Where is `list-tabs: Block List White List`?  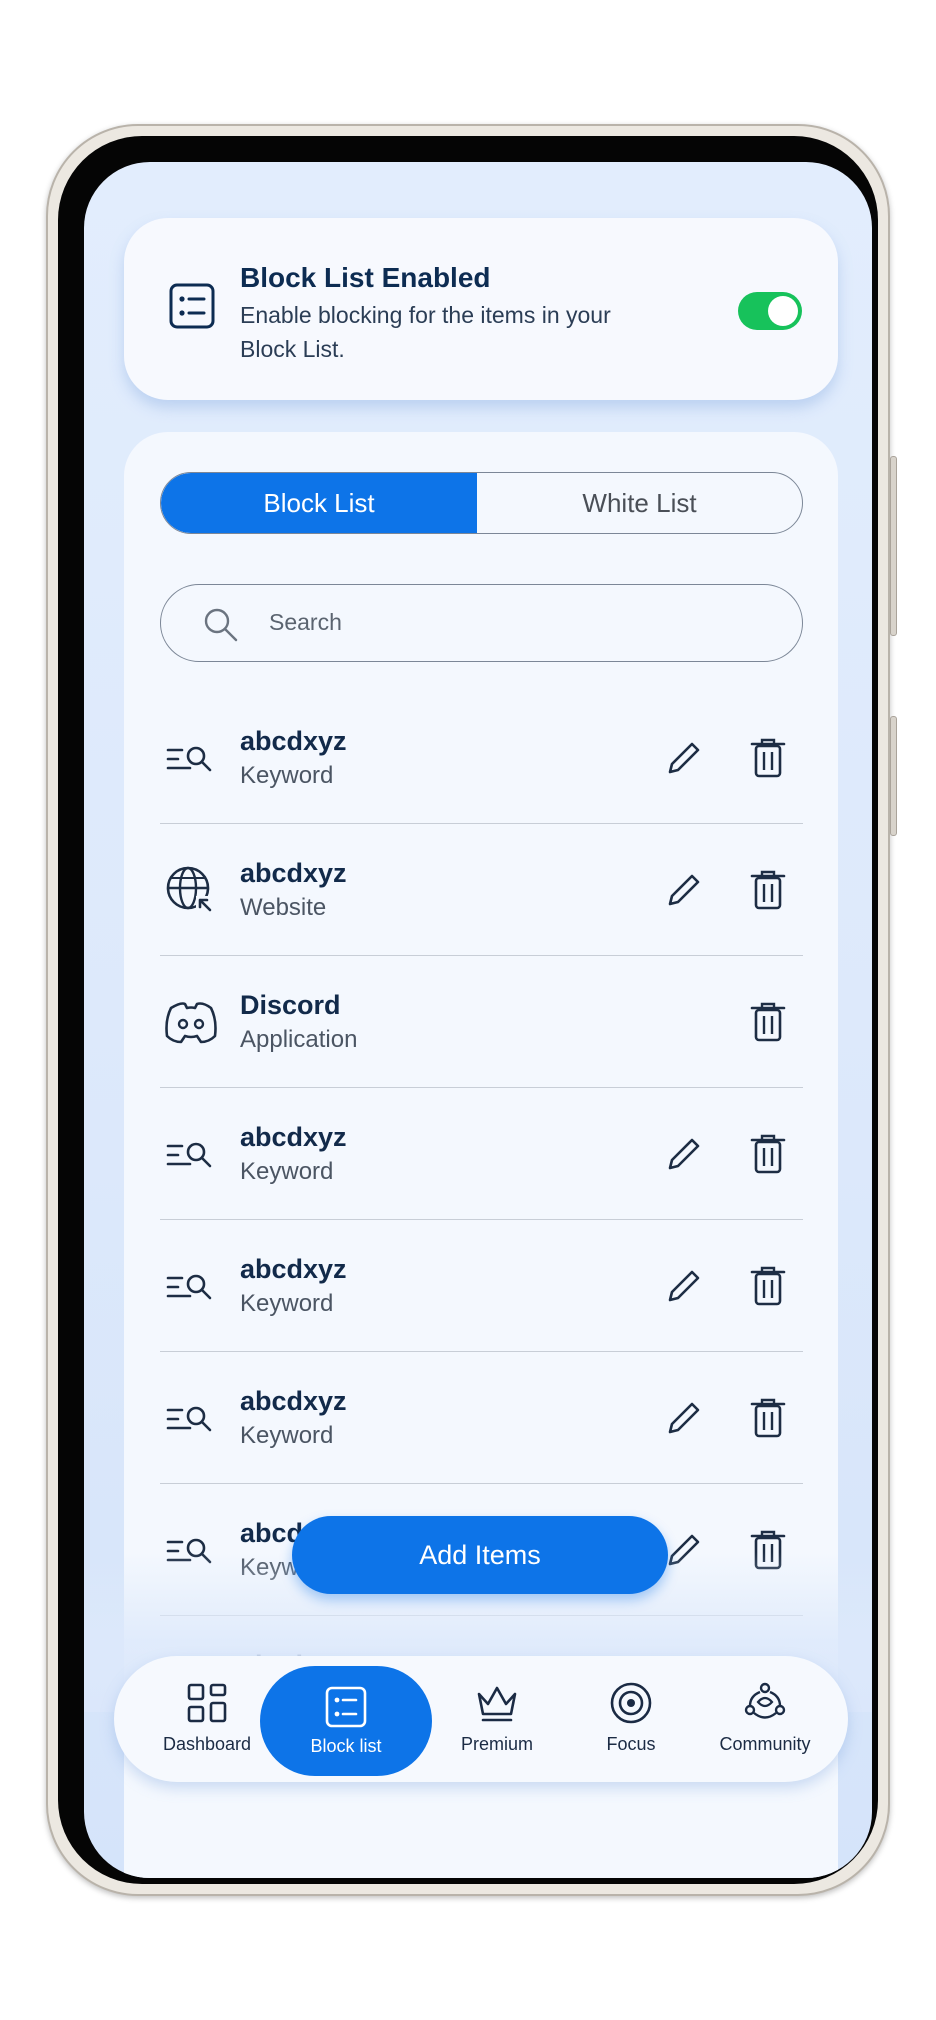 list-tabs: Block List White List is located at coordinates (481, 503).